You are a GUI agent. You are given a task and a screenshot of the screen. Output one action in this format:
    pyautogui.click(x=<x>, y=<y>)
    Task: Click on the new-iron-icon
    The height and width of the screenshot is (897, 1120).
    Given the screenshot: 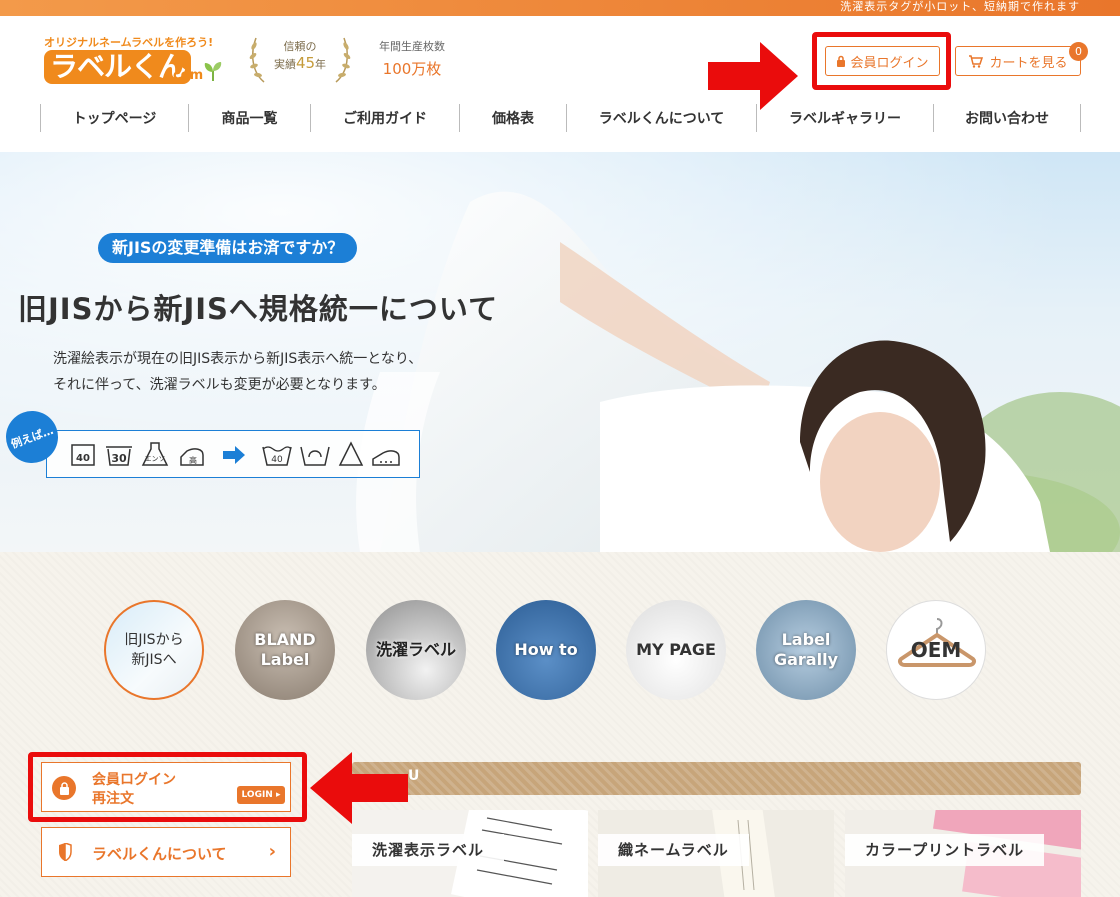 What is the action you would take?
    pyautogui.click(x=386, y=458)
    